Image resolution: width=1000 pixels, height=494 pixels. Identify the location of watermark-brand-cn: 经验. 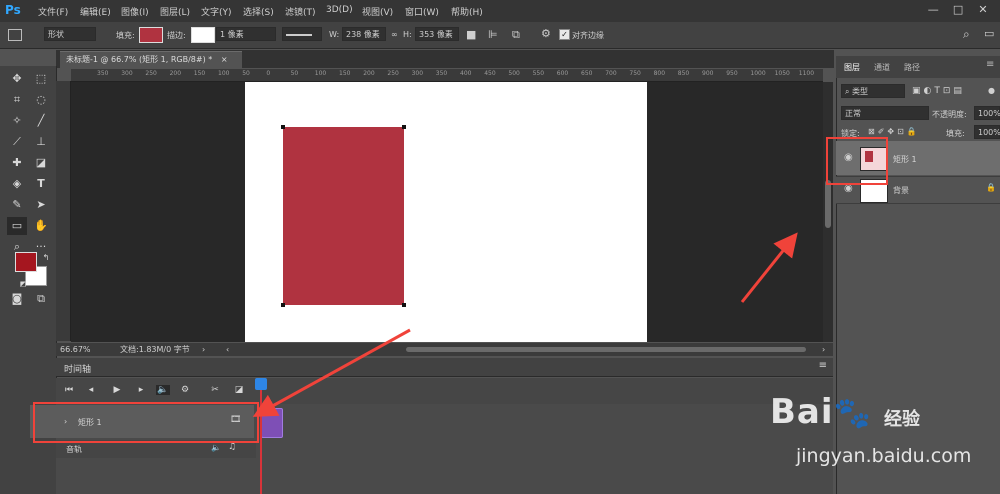
(902, 419).